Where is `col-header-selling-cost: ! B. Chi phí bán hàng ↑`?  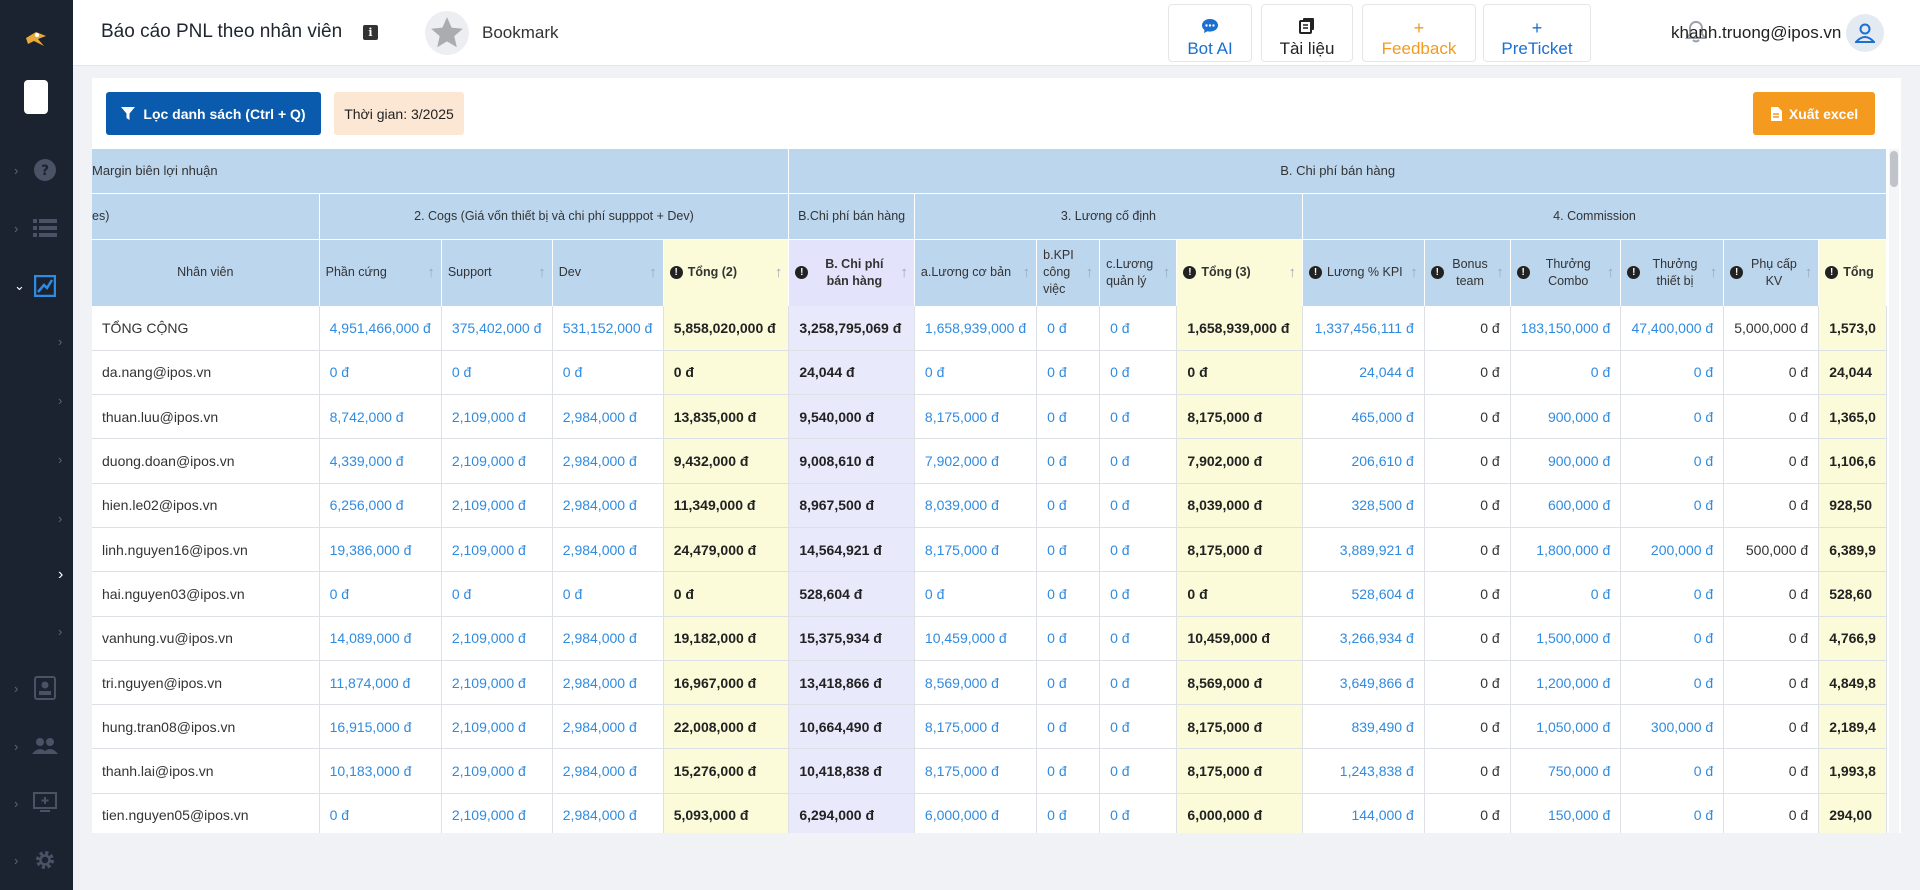
col-header-selling-cost: ! B. Chi phí bán hàng ↑ is located at coordinates (851, 272).